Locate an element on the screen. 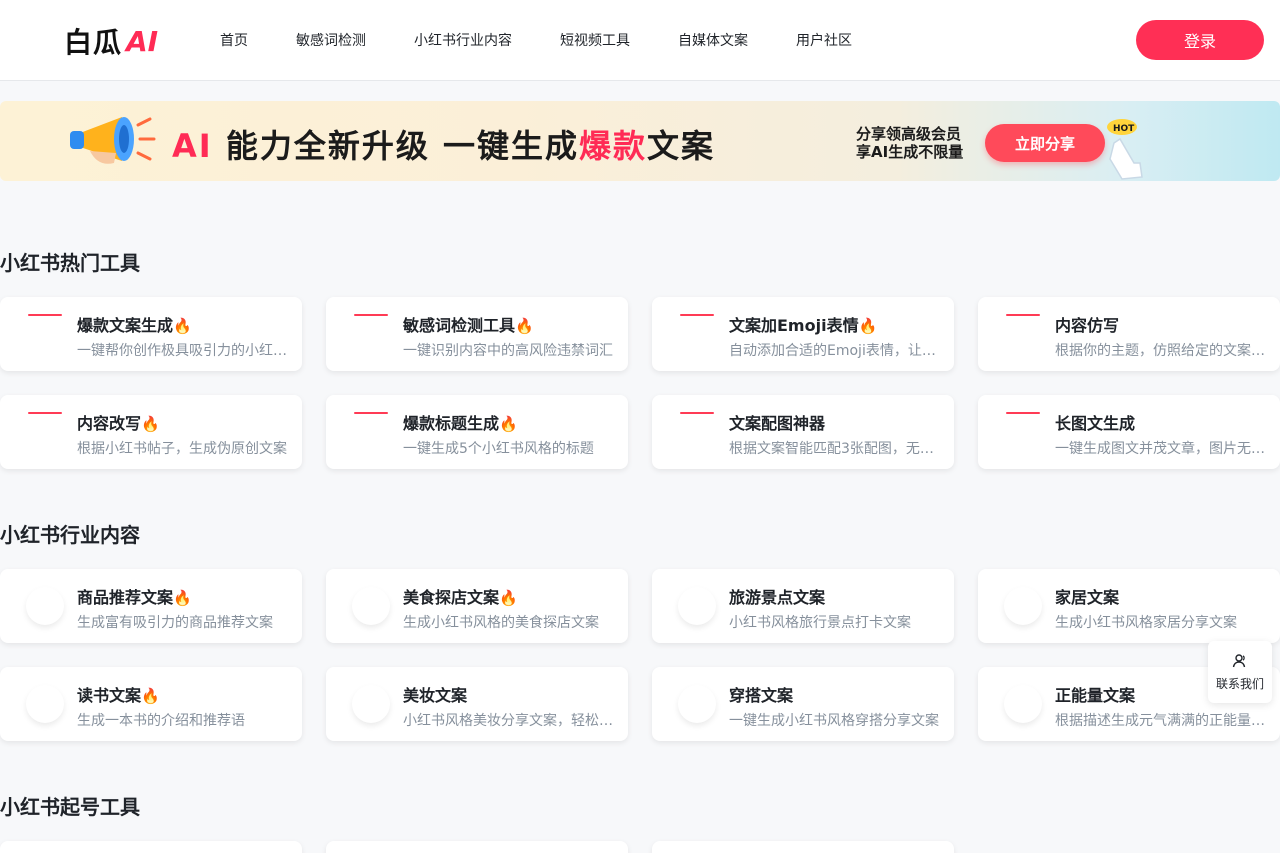 The image size is (1280, 853). tool-card: 文案加Emoji表情🔥 自动添加合适的Emoji表情，让文案更生动 is located at coordinates (803, 334).